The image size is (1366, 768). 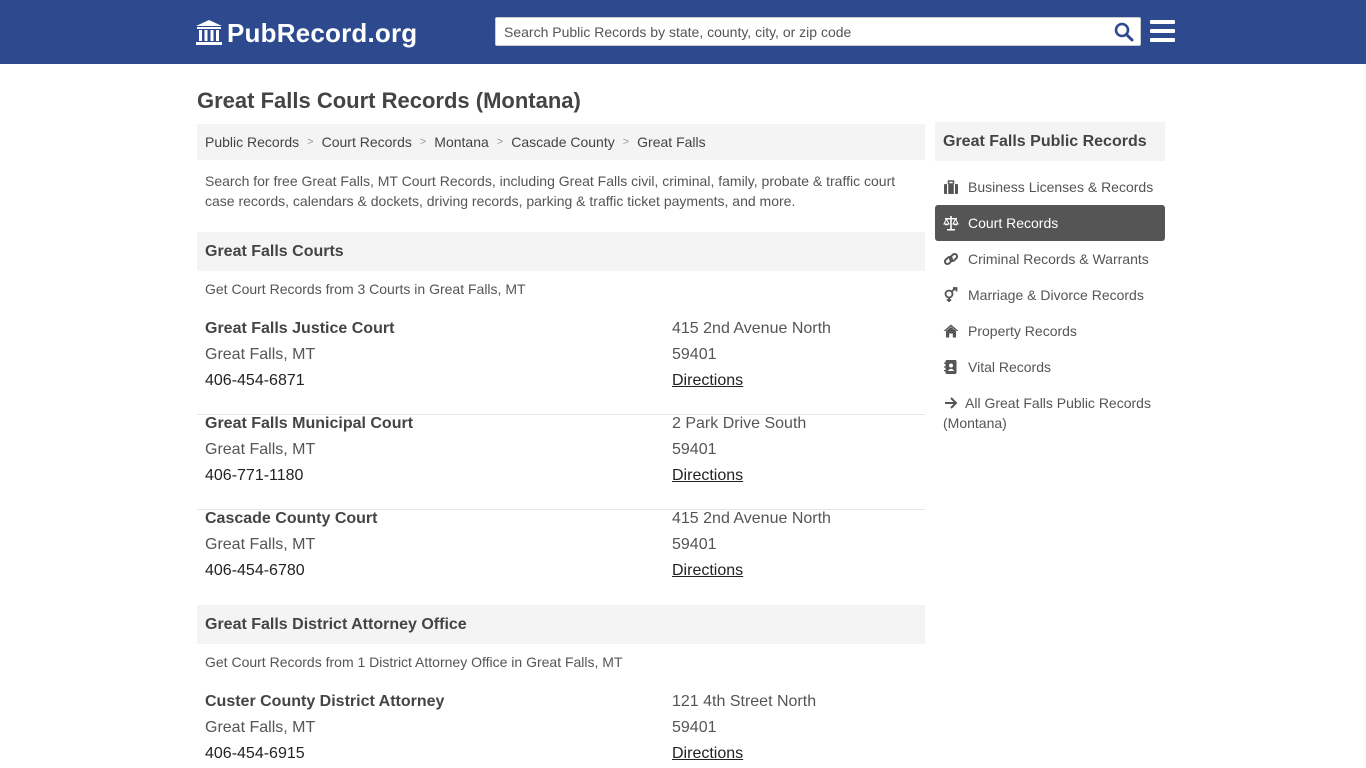 I want to click on court-phone: 406-771-1180, so click(x=254, y=476).